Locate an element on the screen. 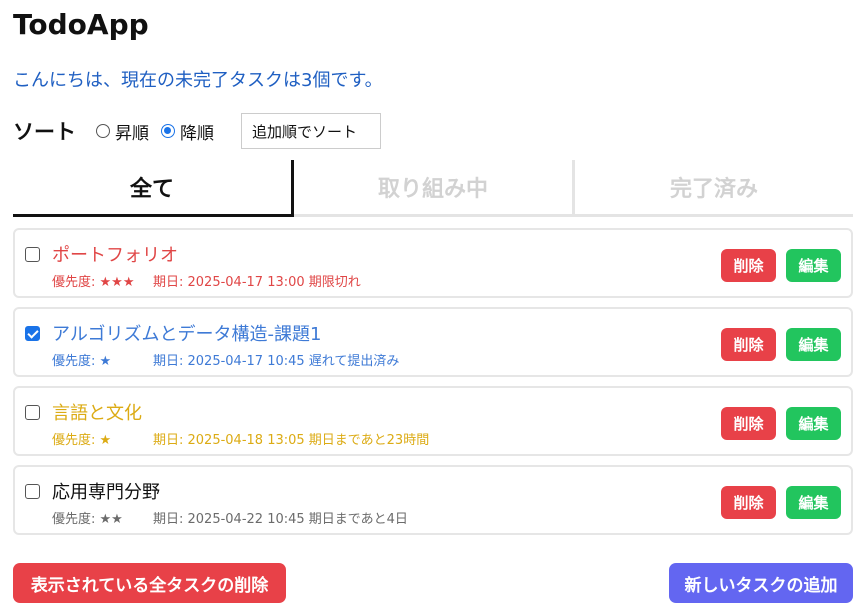  task-meta: 優先度: ★ 期日: 2025-04-18 13:05 期日まであと23時間 is located at coordinates (240, 438).